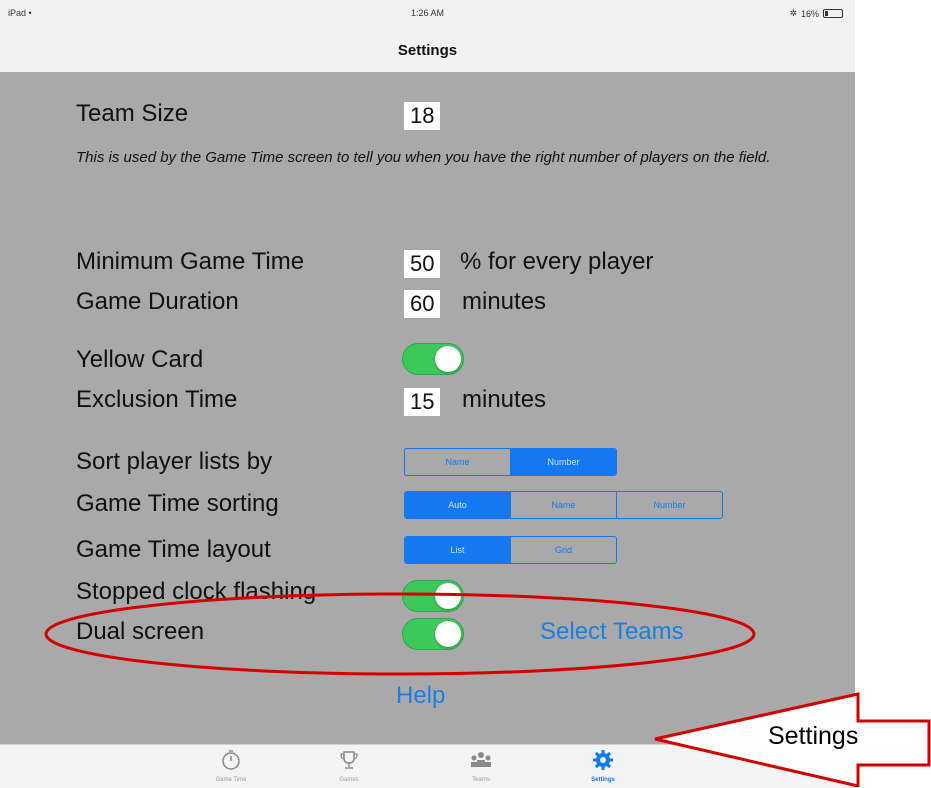 Image resolution: width=931 pixels, height=788 pixels. I want to click on tab-settings: Settings, so click(603, 766).